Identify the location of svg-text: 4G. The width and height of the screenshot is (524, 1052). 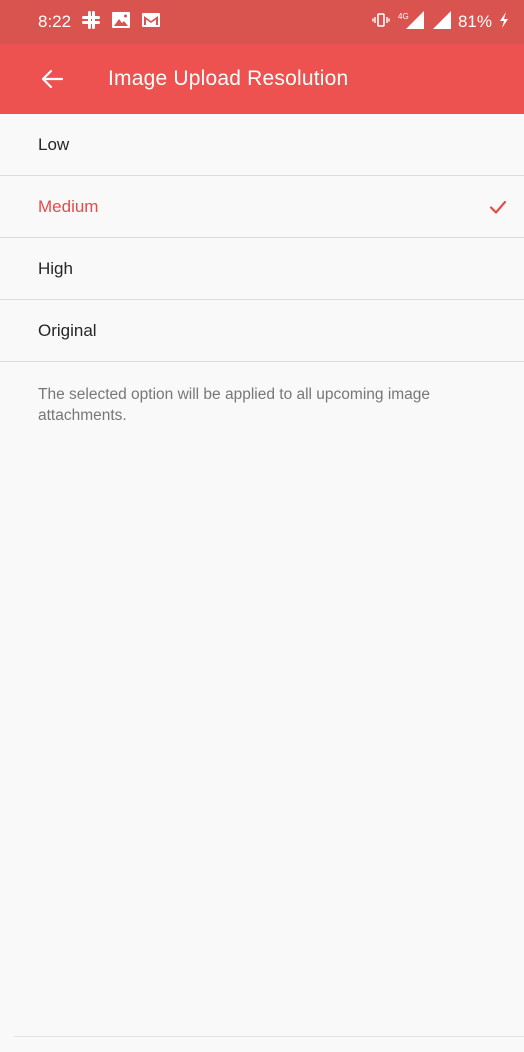
(403, 16).